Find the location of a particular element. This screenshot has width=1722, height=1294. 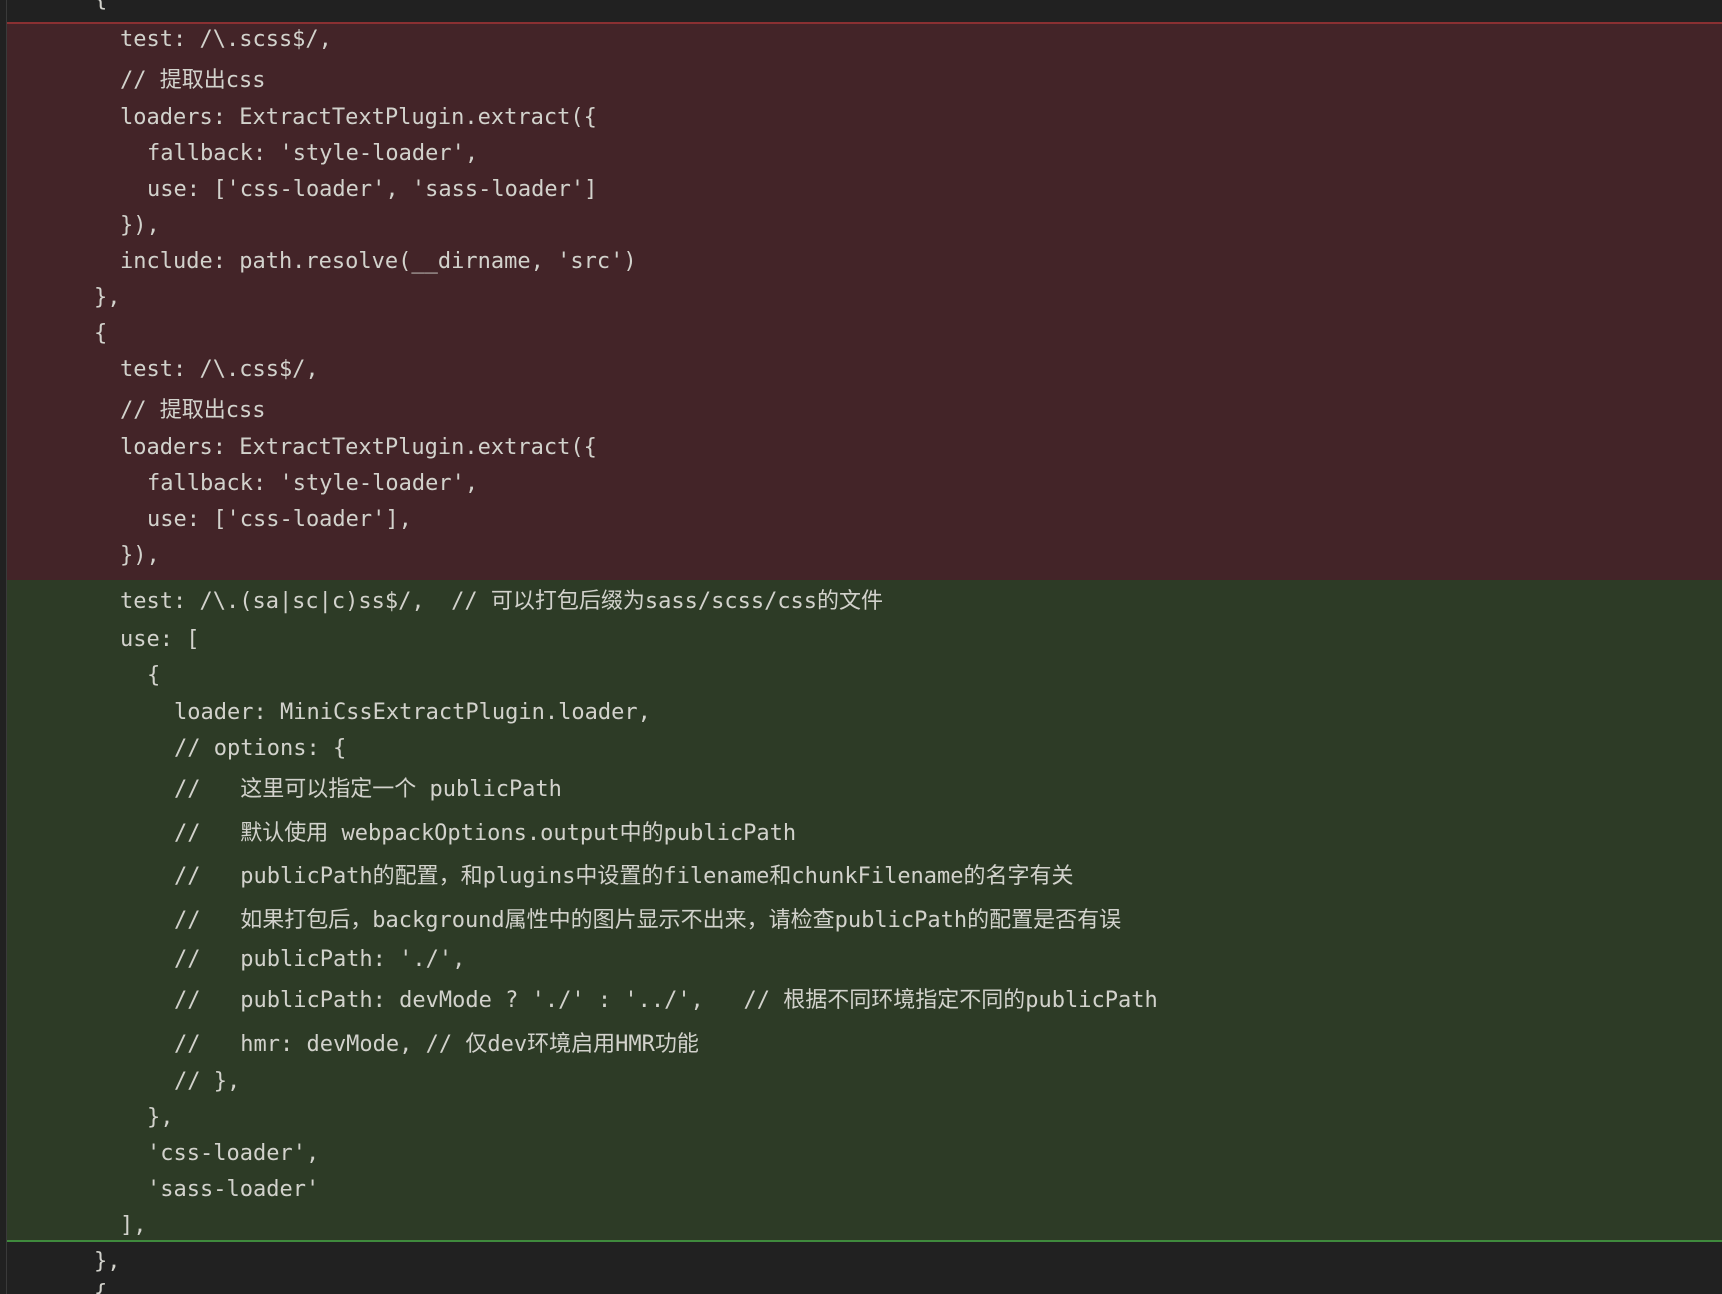

code-line: use: ['css-loader', 'sass-loader'] is located at coordinates (372, 189).